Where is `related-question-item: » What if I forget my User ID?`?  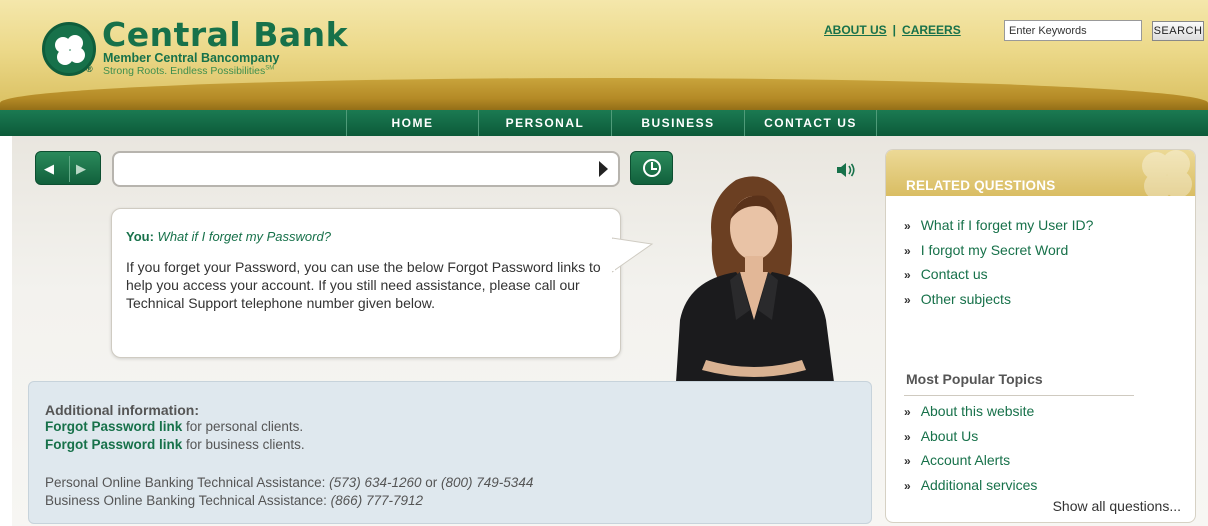
related-question-item: » What if I forget my User ID? is located at coordinates (998, 226).